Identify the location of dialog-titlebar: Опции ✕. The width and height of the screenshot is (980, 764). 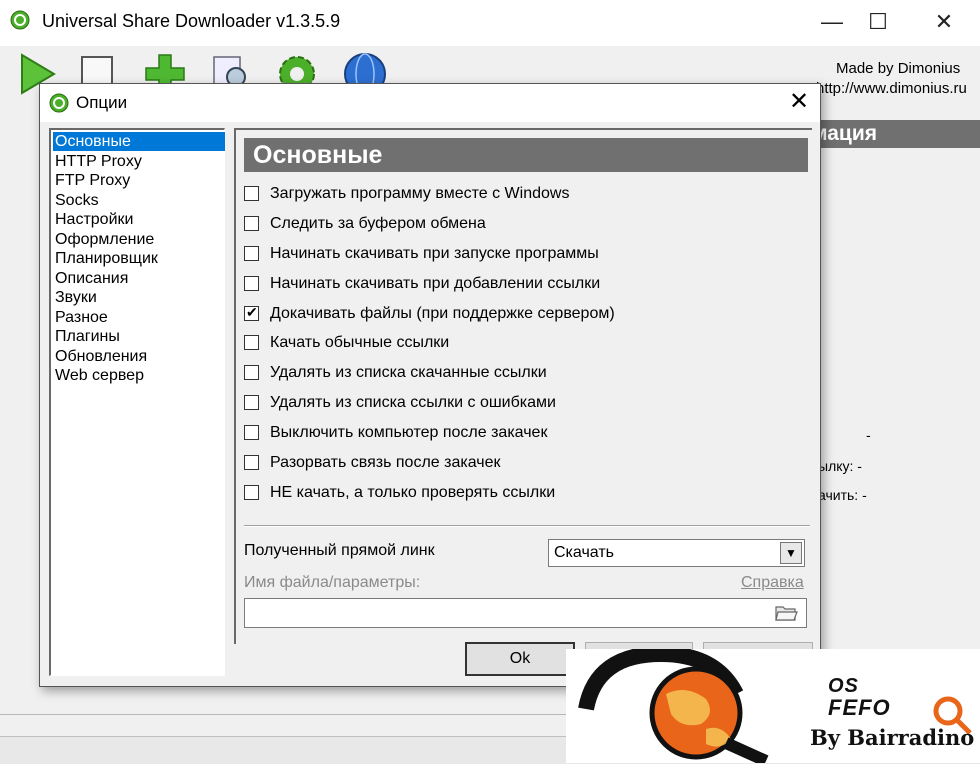
(430, 103).